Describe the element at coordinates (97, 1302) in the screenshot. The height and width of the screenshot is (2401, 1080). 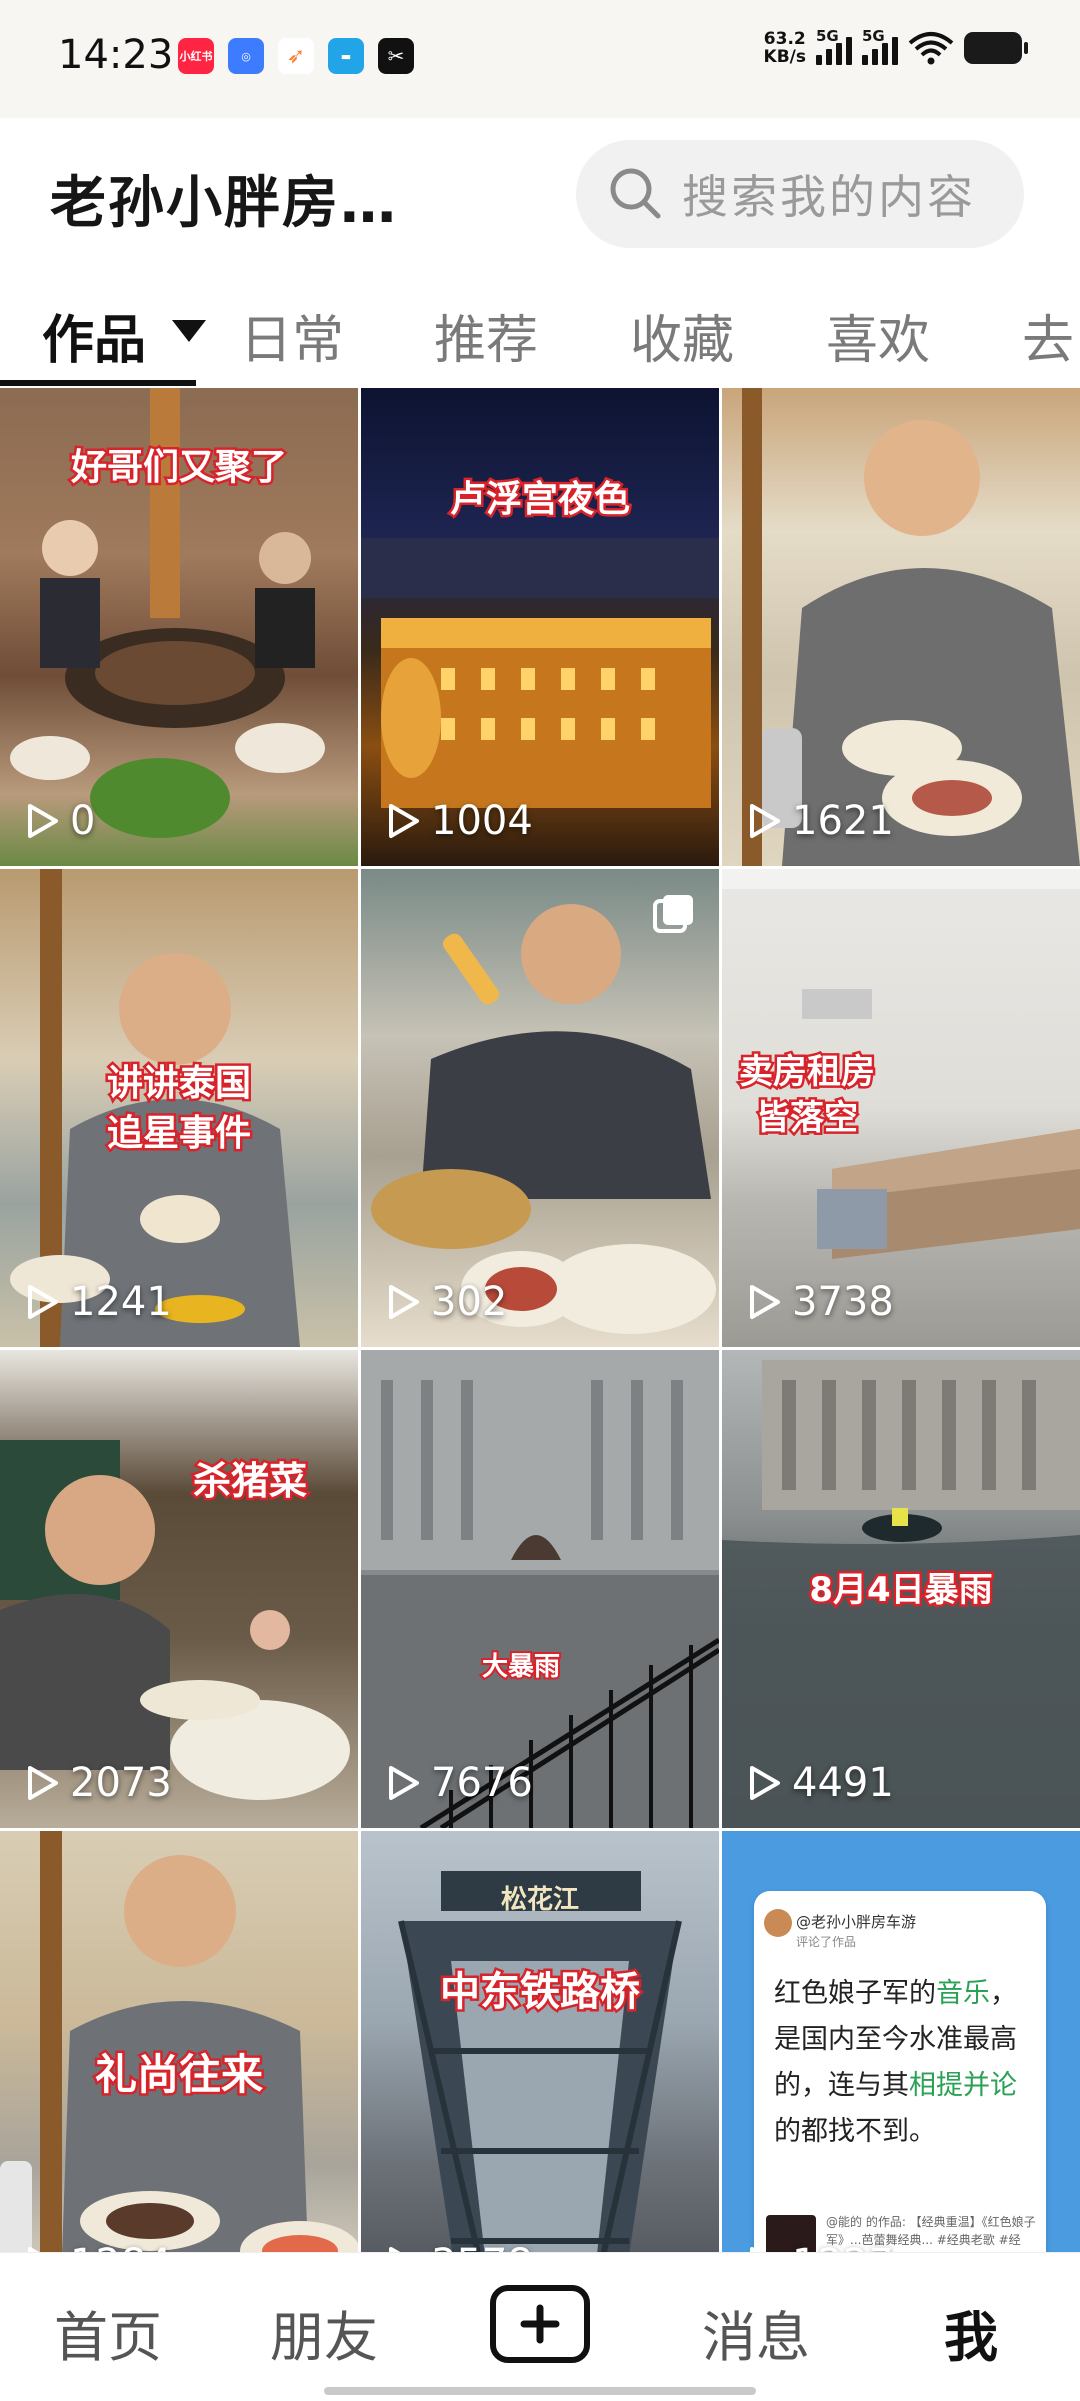
I see `play-count: 1241` at that location.